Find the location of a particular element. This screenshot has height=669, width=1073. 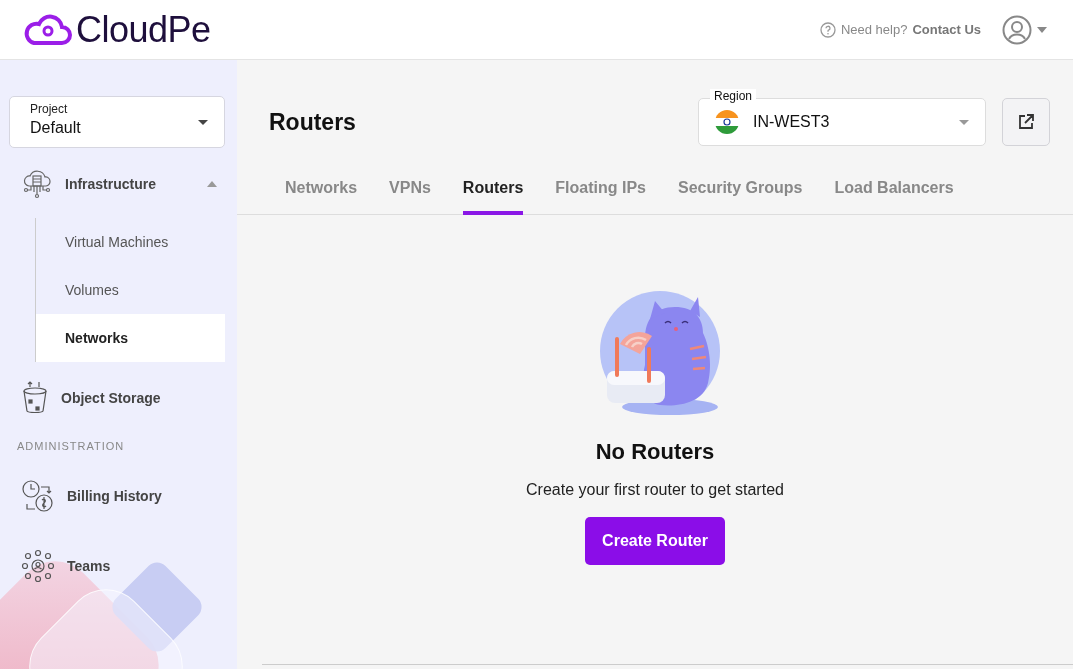

sidebar-item: Billing History is located at coordinates (117, 496).